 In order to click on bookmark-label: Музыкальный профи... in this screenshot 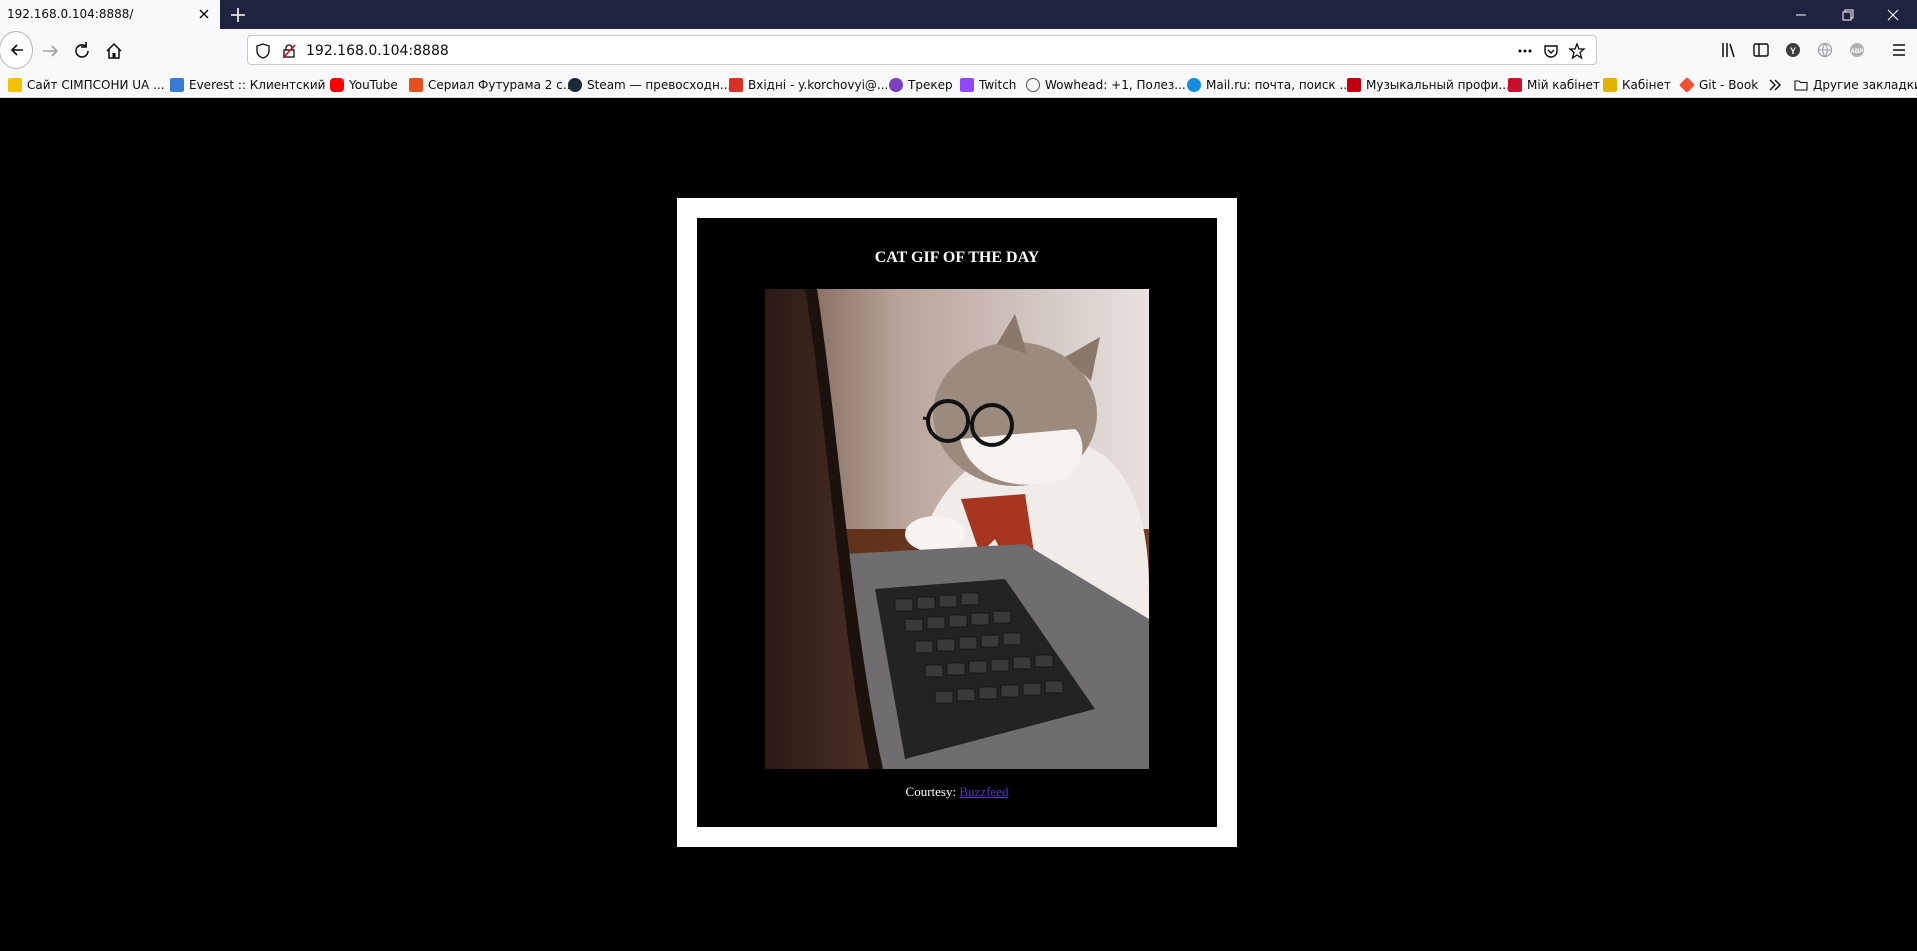, I will do `click(1438, 85)`.